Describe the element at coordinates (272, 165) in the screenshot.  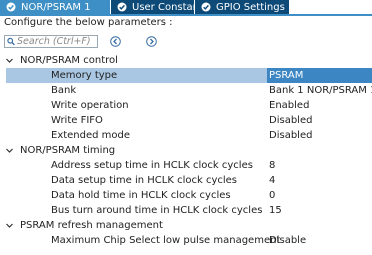
I see `property-value: 8` at that location.